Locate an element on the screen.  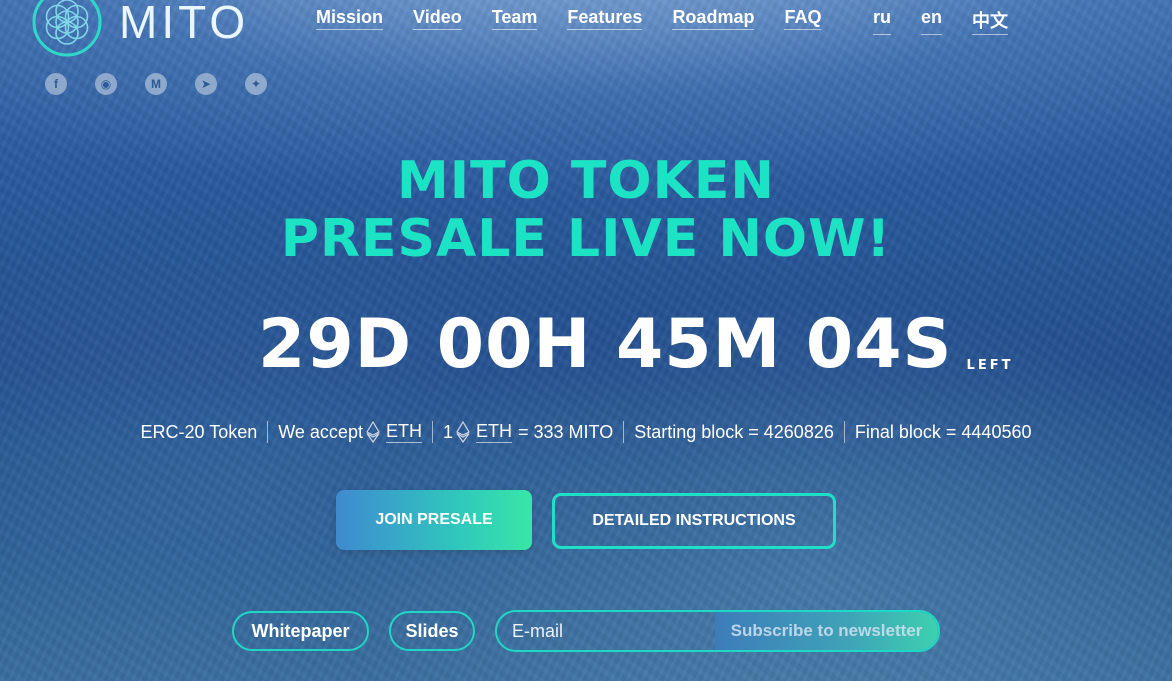
main-nav: Mission Video Team Features Roadmap FAQ is located at coordinates (583, 18).